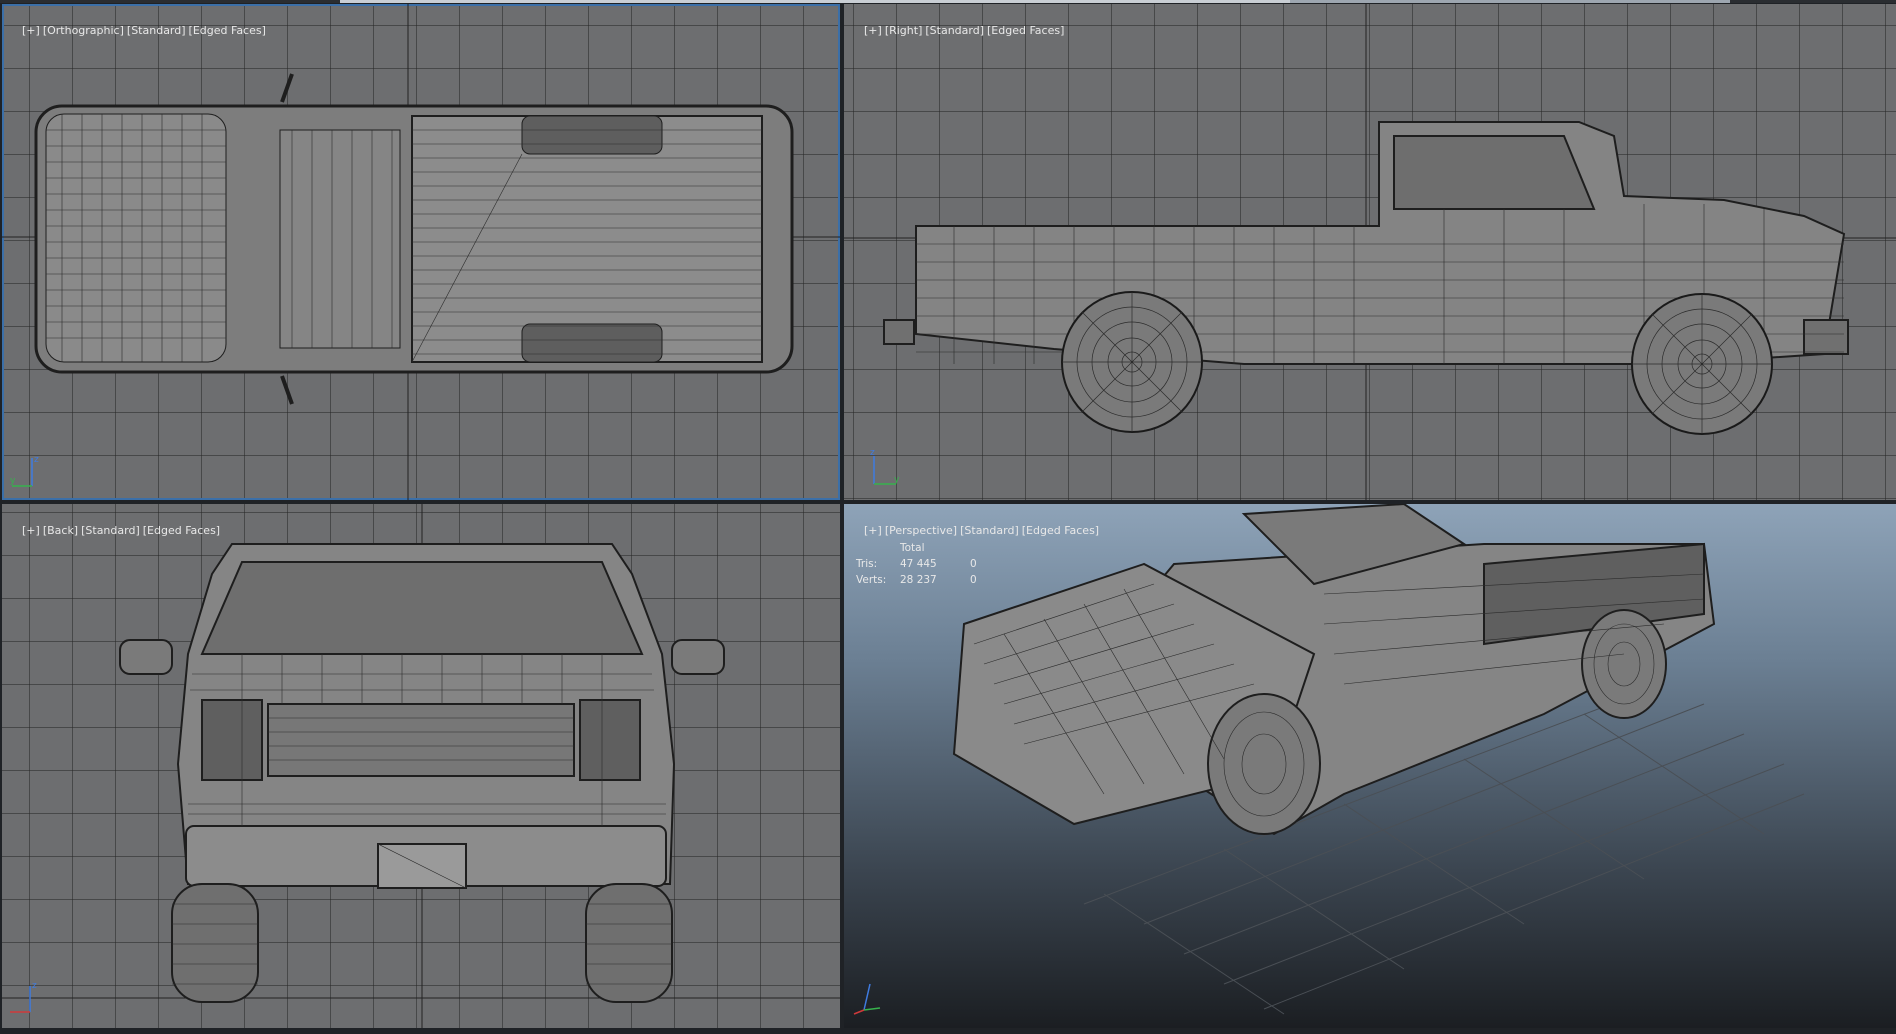 The image size is (1896, 1034). I want to click on top-strip, so click(948, 1).